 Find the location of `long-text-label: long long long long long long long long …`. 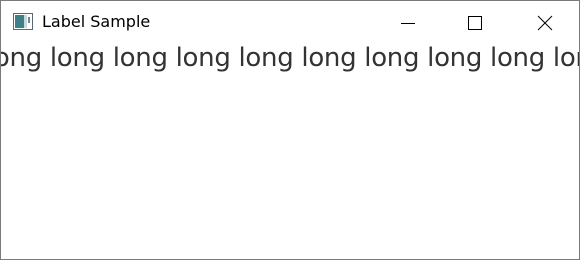

long-text-label: long long long long long long long long … is located at coordinates (290, 58).